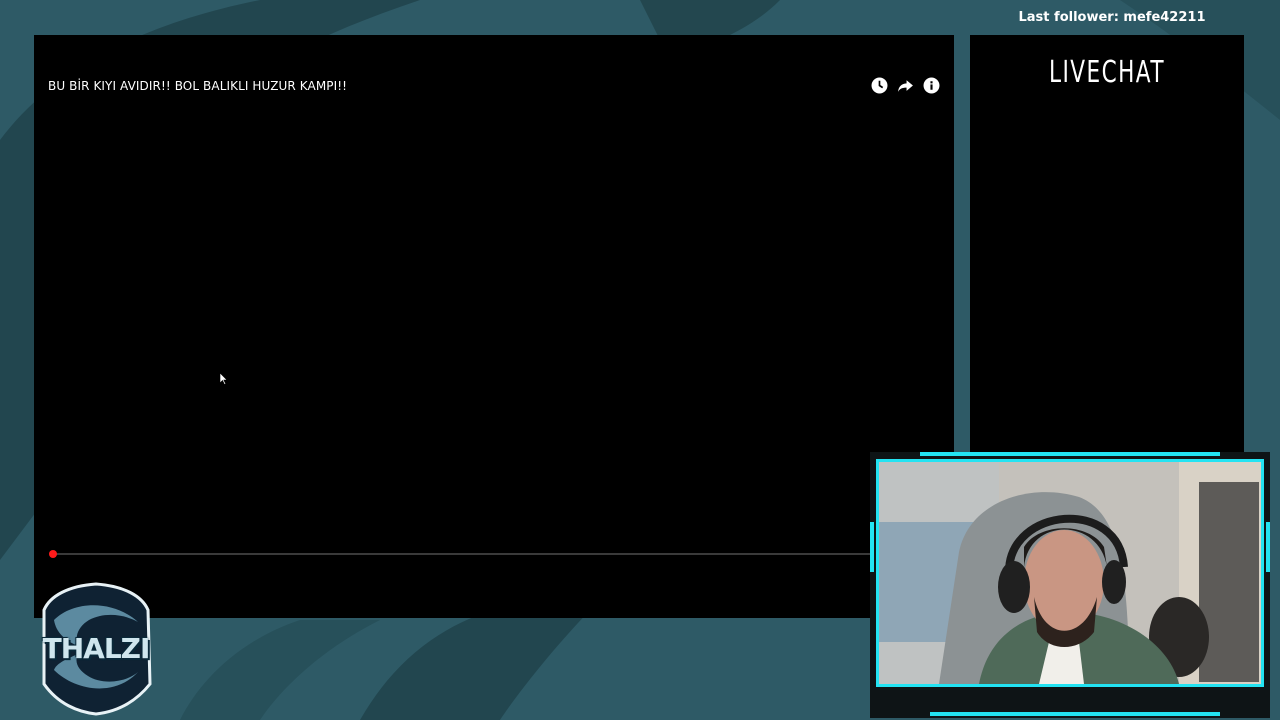  What do you see at coordinates (931, 85) in the screenshot?
I see `info-icon` at bounding box center [931, 85].